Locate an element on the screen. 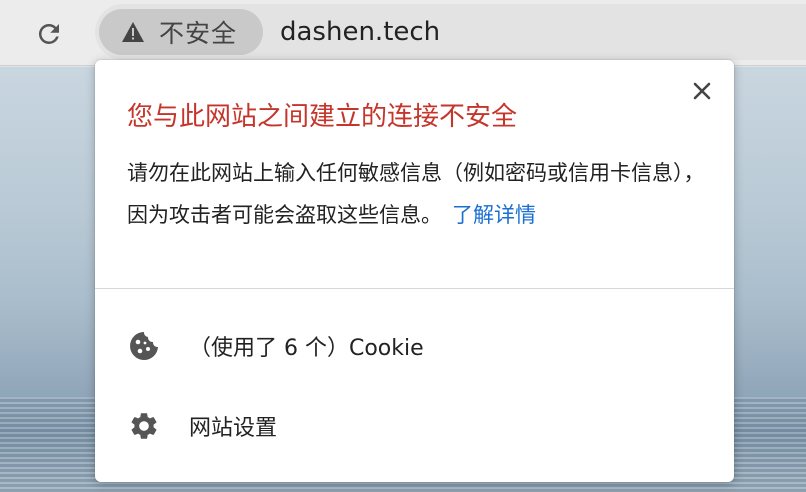  close-icon is located at coordinates (702, 91).